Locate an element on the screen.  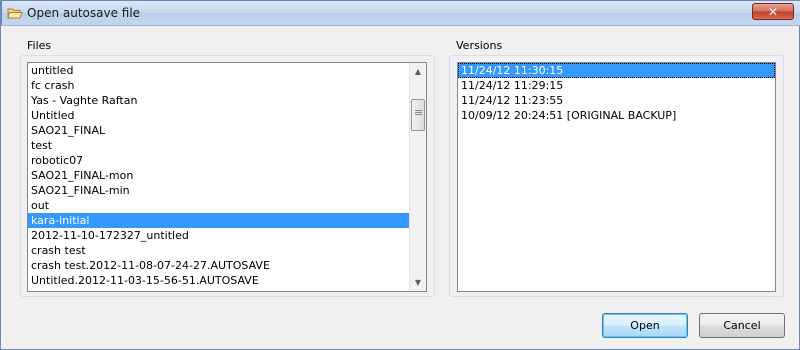
list-item: 11/24/12 11:23:55 is located at coordinates (616, 100).